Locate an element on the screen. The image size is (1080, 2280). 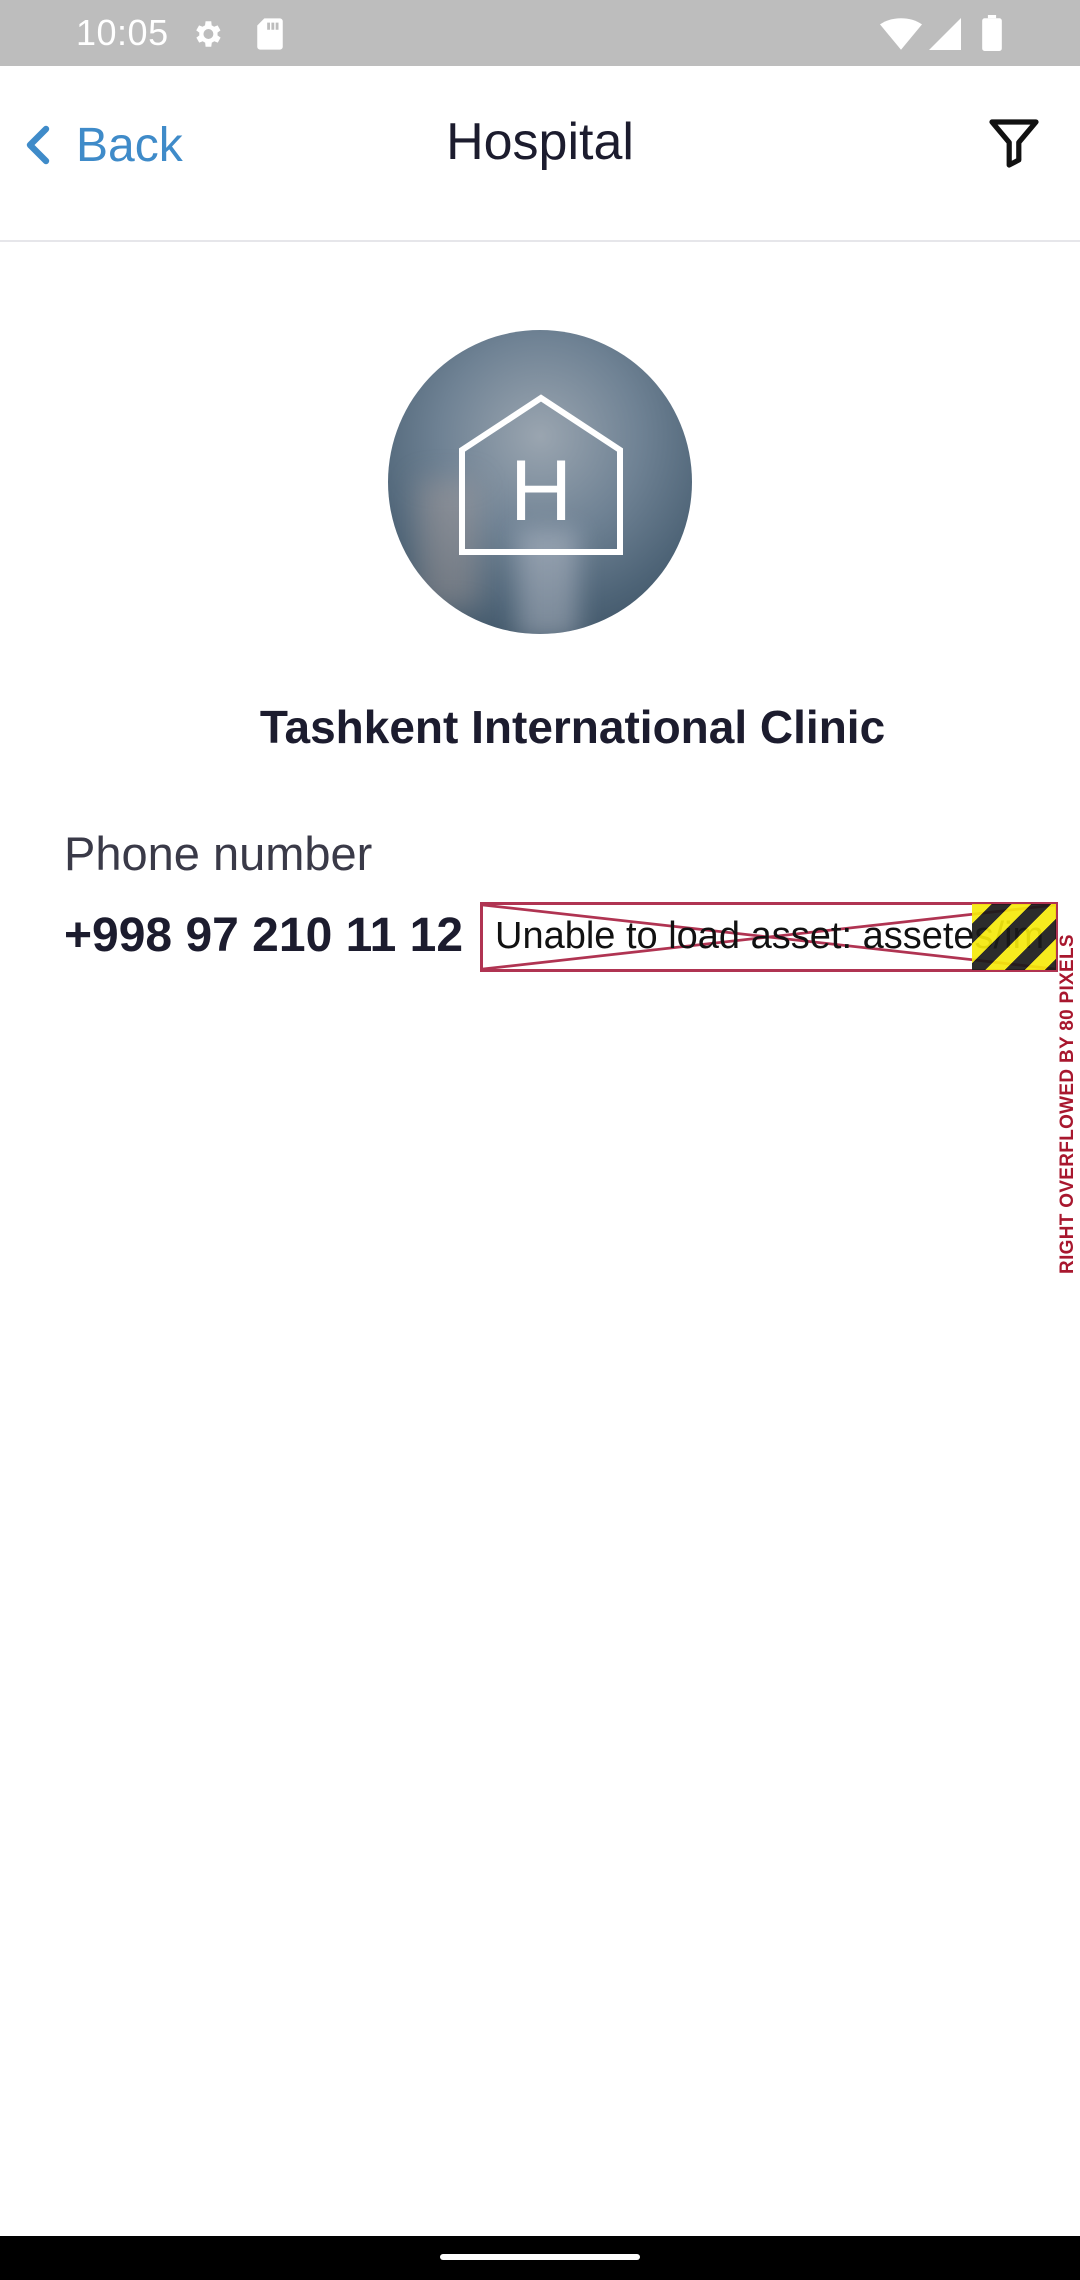
asset-error-message: Unable to load asset: assetes/im is located at coordinates (770, 936).